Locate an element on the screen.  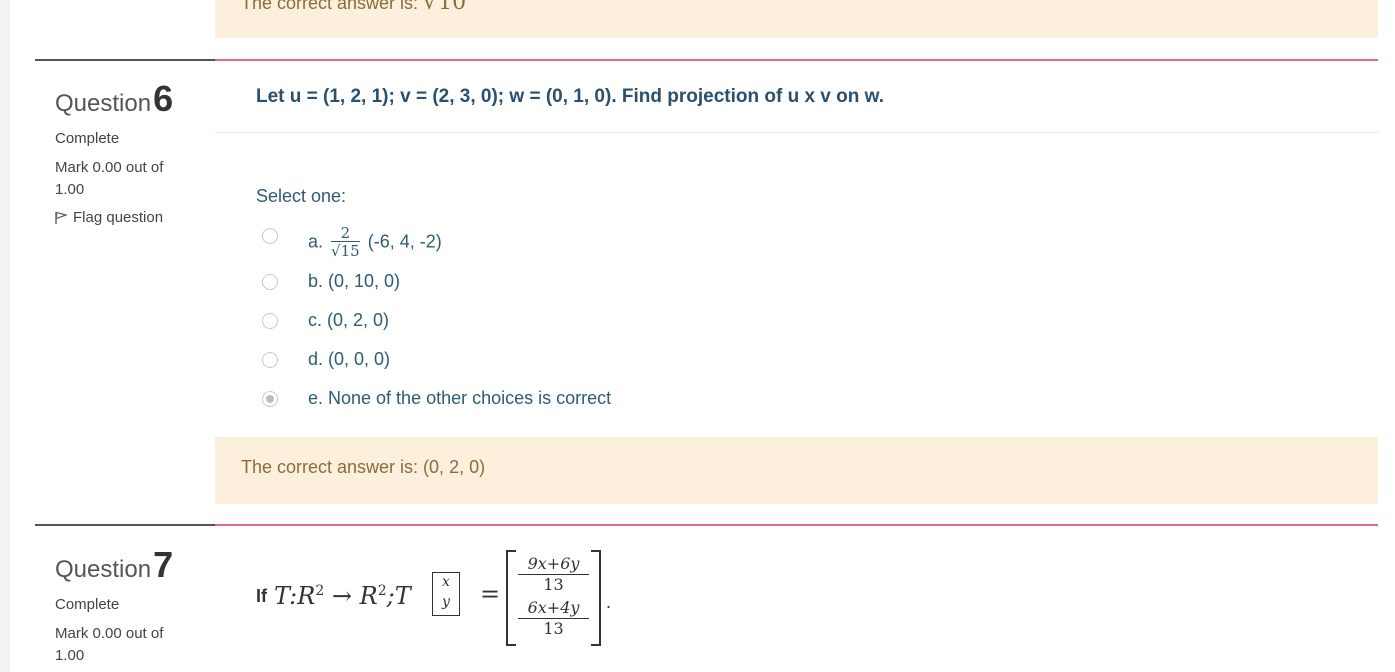
question-6-grade: Mark 0.00 out of 1.00 is located at coordinates (109, 178).